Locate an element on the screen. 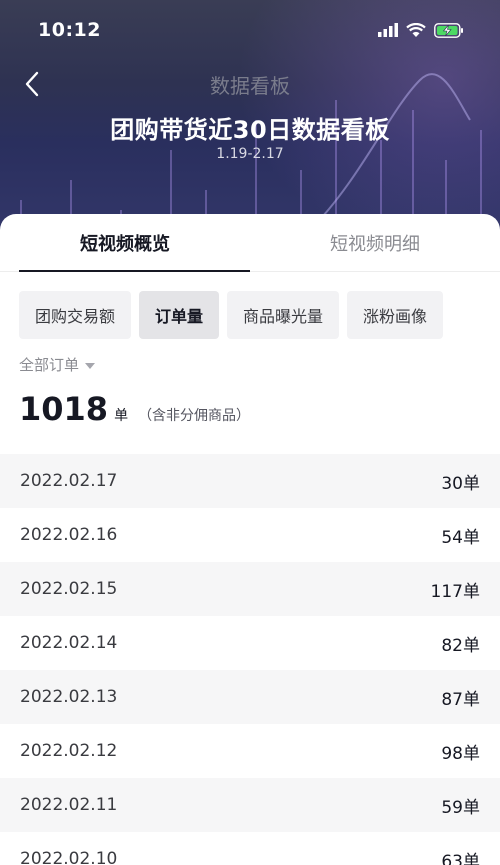 This screenshot has width=500, height=865. list-item: 2022.02.12 98单 is located at coordinates (250, 751).